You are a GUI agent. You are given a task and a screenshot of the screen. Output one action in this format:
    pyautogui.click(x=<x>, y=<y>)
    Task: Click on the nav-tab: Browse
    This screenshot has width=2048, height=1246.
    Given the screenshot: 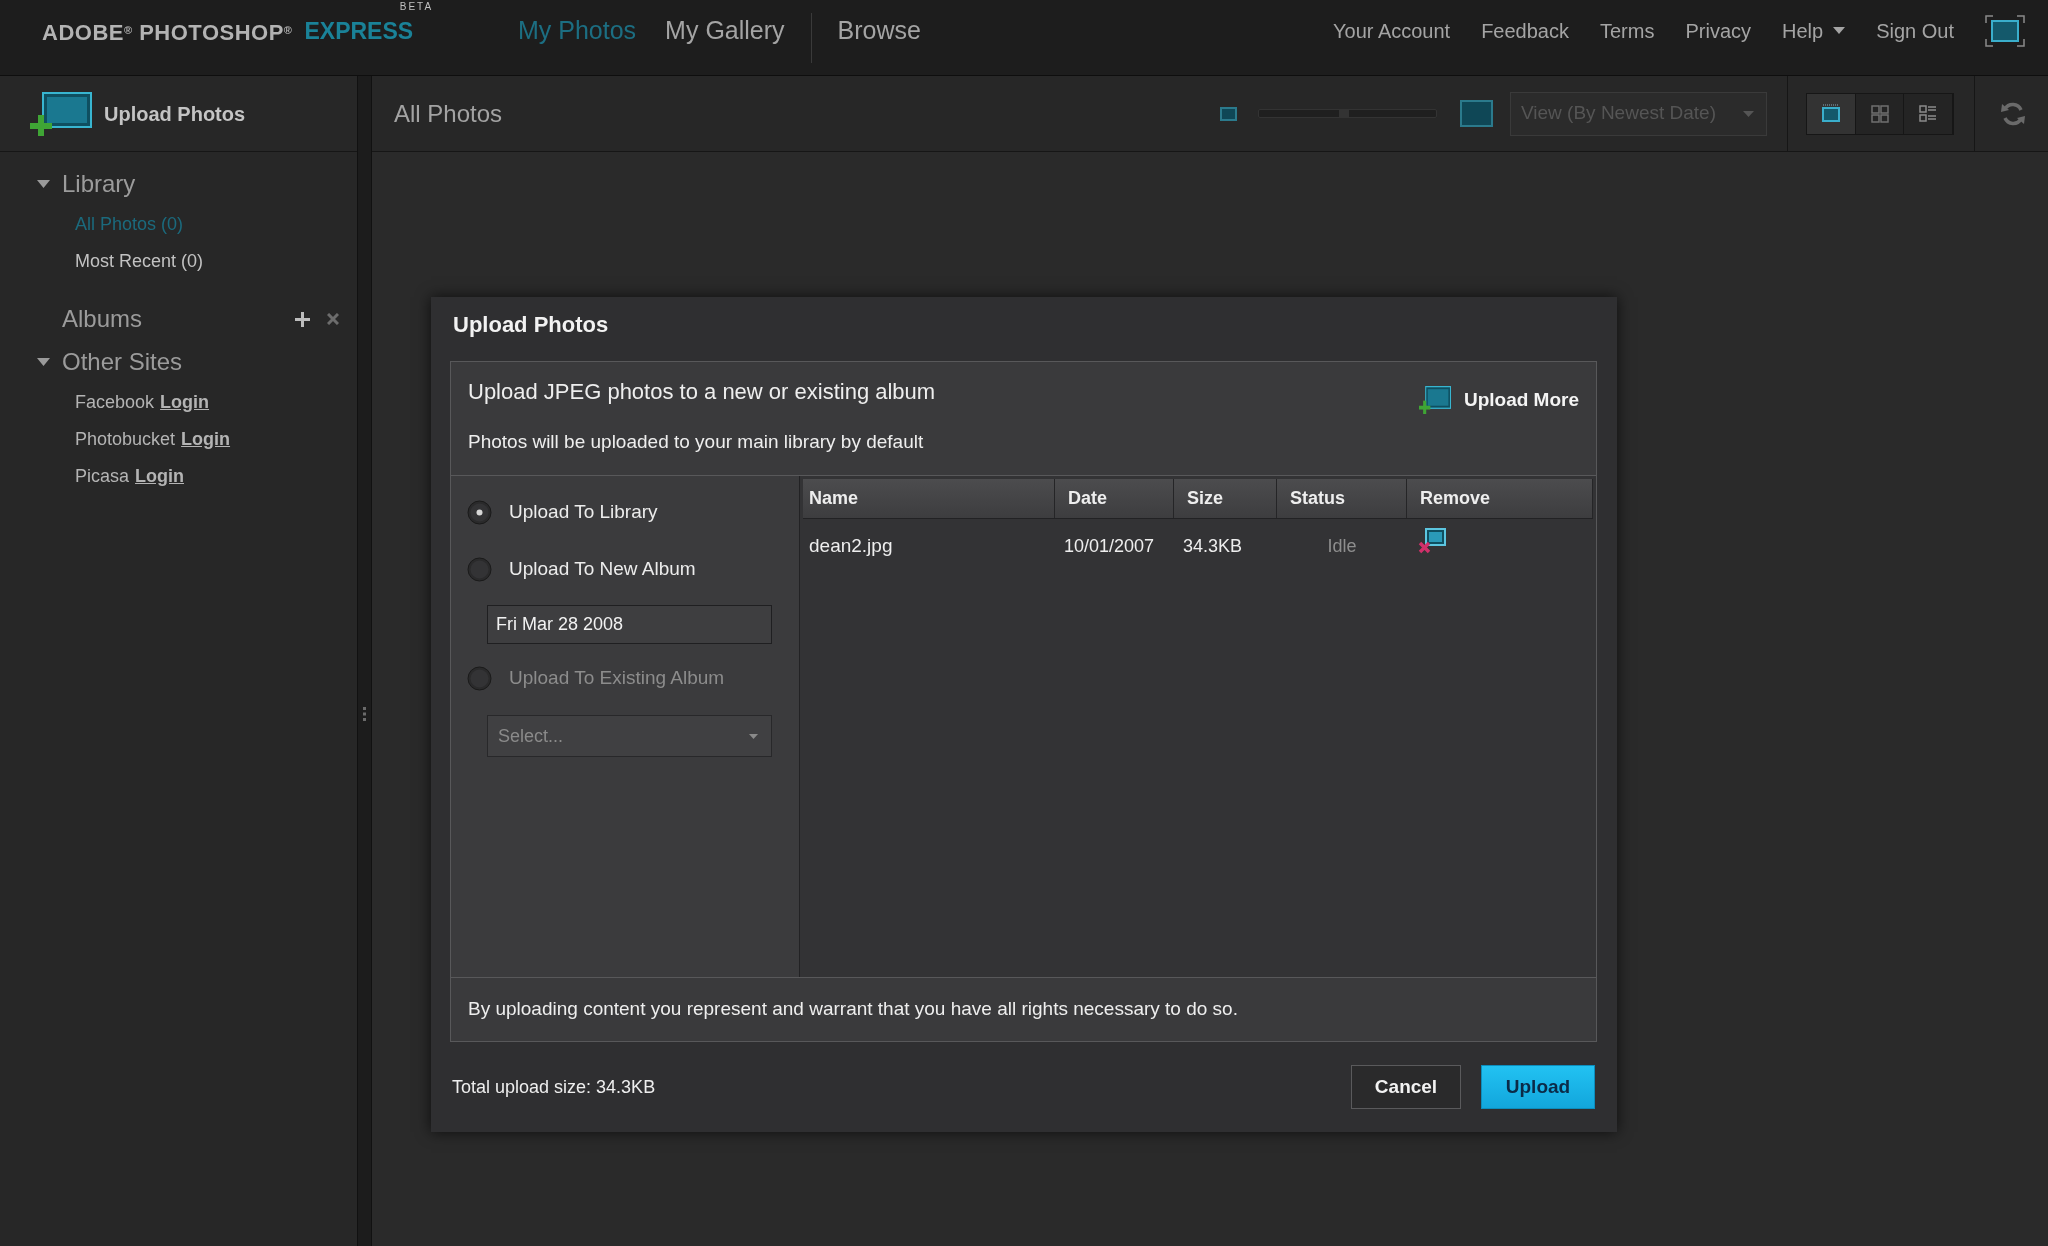 What is the action you would take?
    pyautogui.click(x=879, y=30)
    